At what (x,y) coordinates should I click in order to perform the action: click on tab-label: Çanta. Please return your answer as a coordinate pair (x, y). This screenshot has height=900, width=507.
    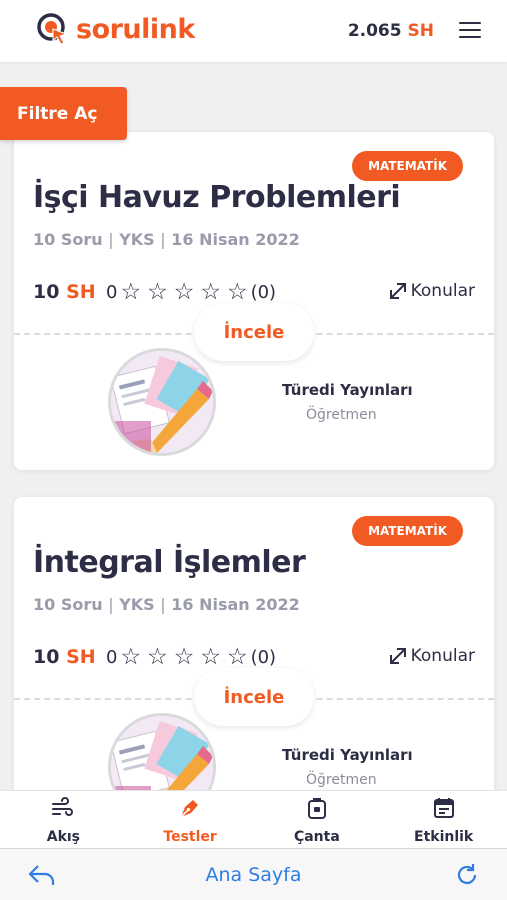
    Looking at the image, I should click on (316, 837).